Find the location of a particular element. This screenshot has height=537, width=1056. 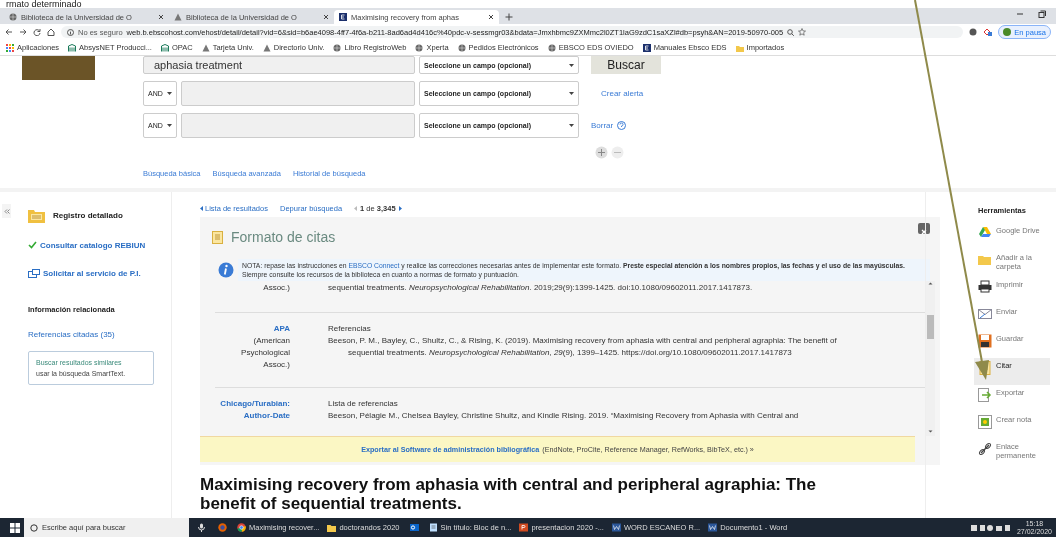

citation-style-note: Assoc.) is located at coordinates (276, 288).